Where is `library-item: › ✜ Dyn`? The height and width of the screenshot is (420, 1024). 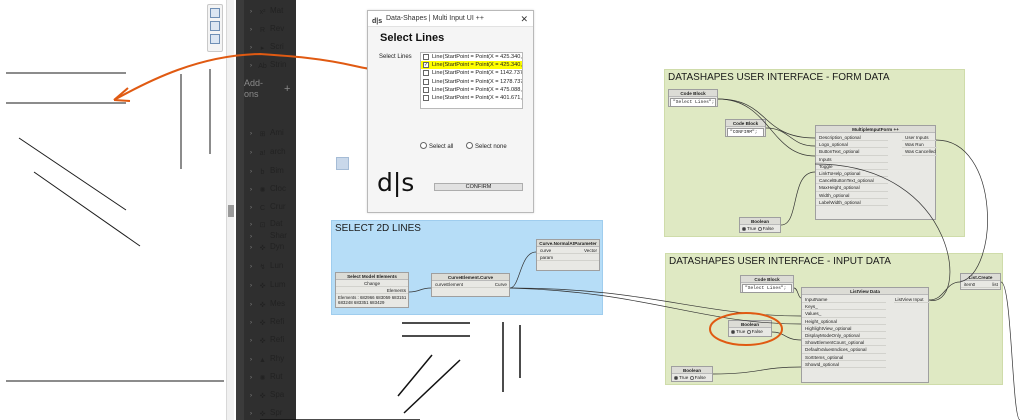
library-item: › ✜ Dyn is located at coordinates (274, 247).